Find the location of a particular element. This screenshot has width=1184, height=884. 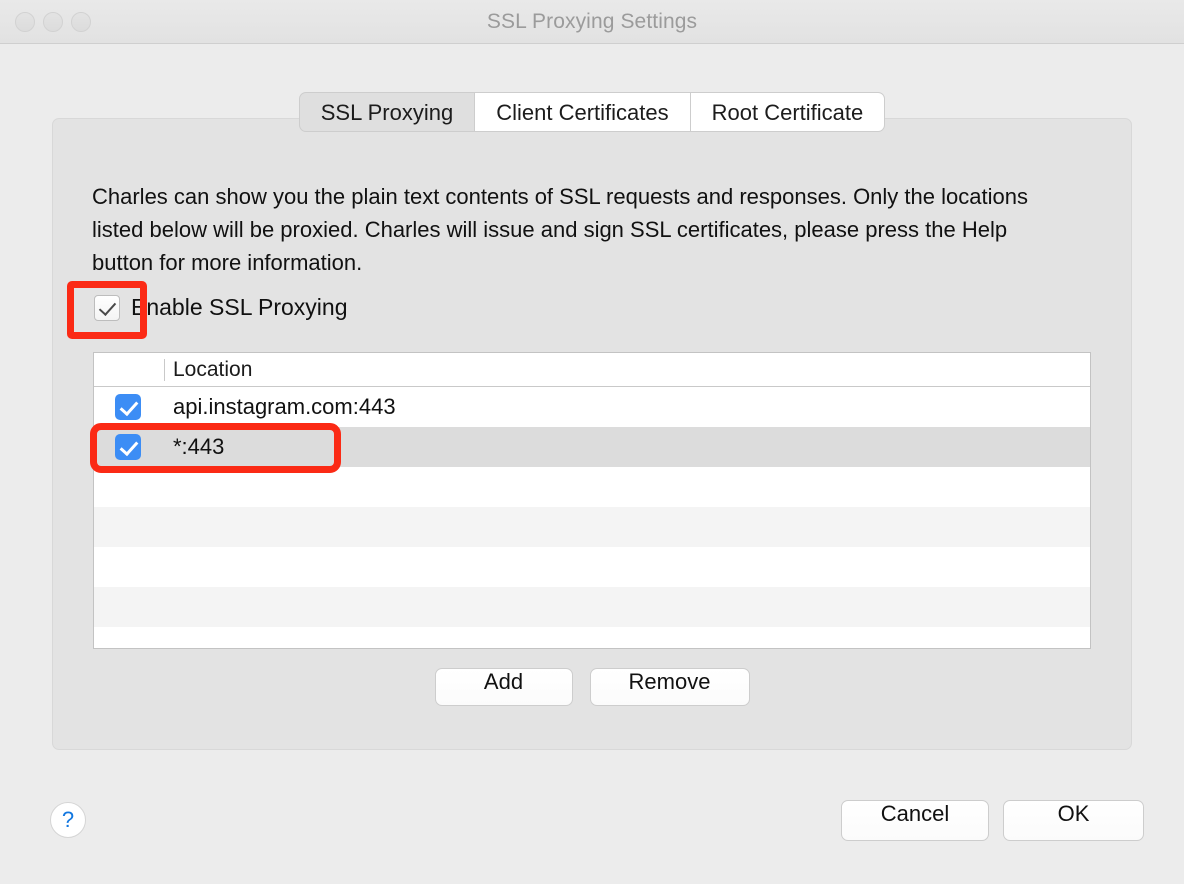

list-action-buttons: Add Remove is located at coordinates (592, 687).